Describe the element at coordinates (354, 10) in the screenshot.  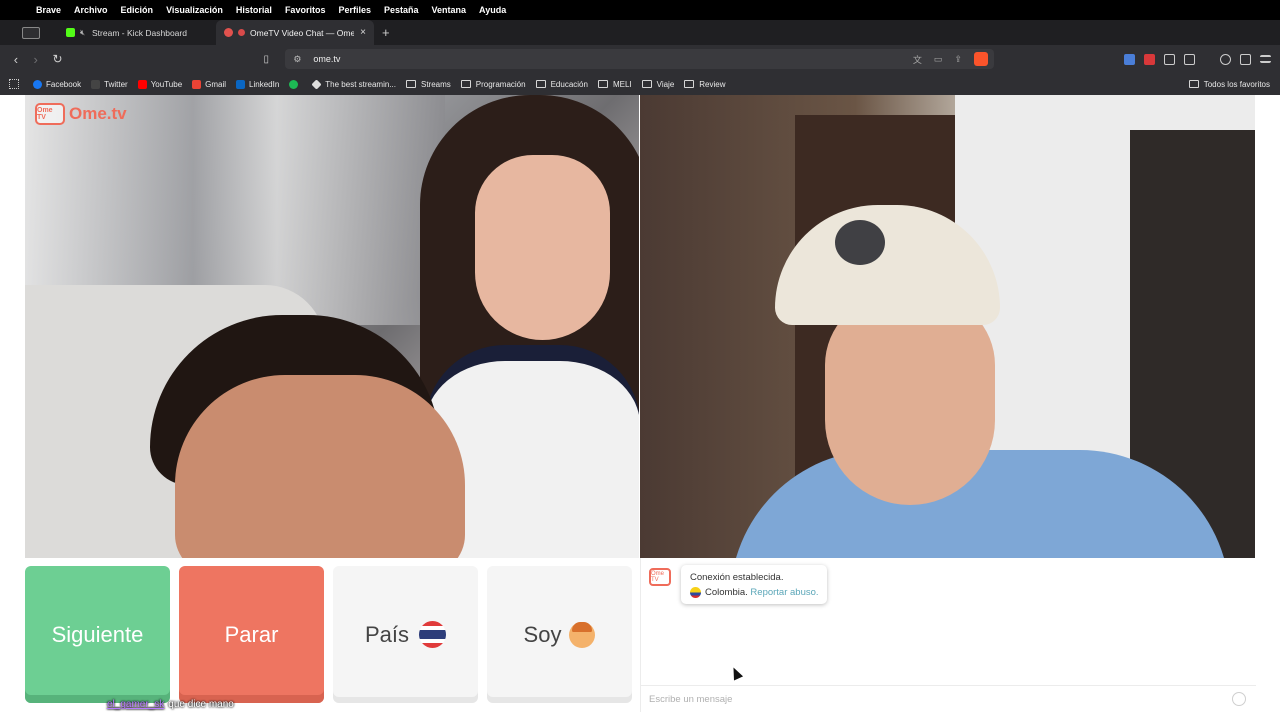
I see `menu-perfiles: Perfiles` at that location.